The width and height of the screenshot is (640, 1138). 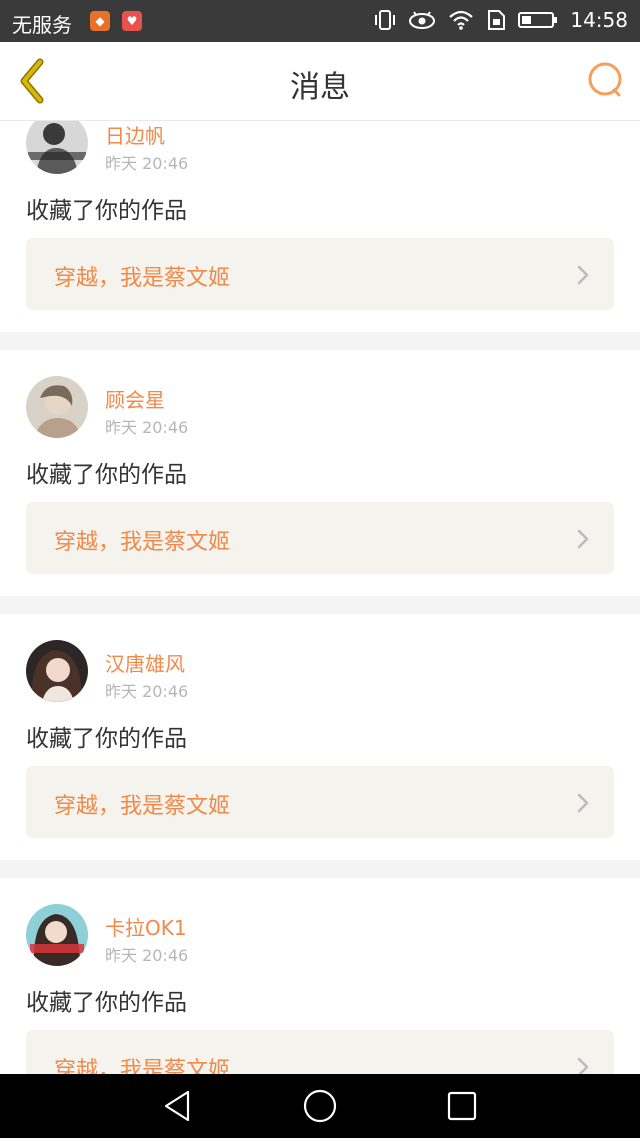 What do you see at coordinates (145, 662) in the screenshot?
I see `username: 汉唐雄风` at bounding box center [145, 662].